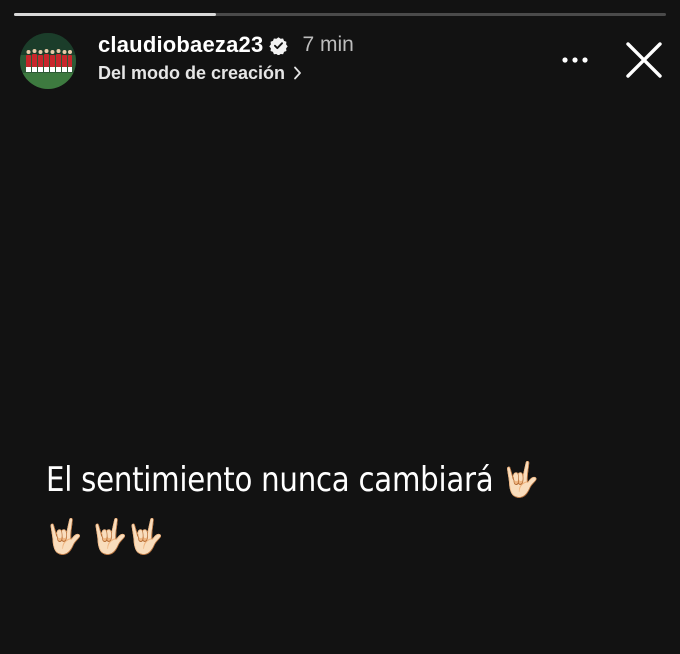 The image size is (680, 654). Describe the element at coordinates (328, 44) in the screenshot. I see `post-time: 7 min` at that location.